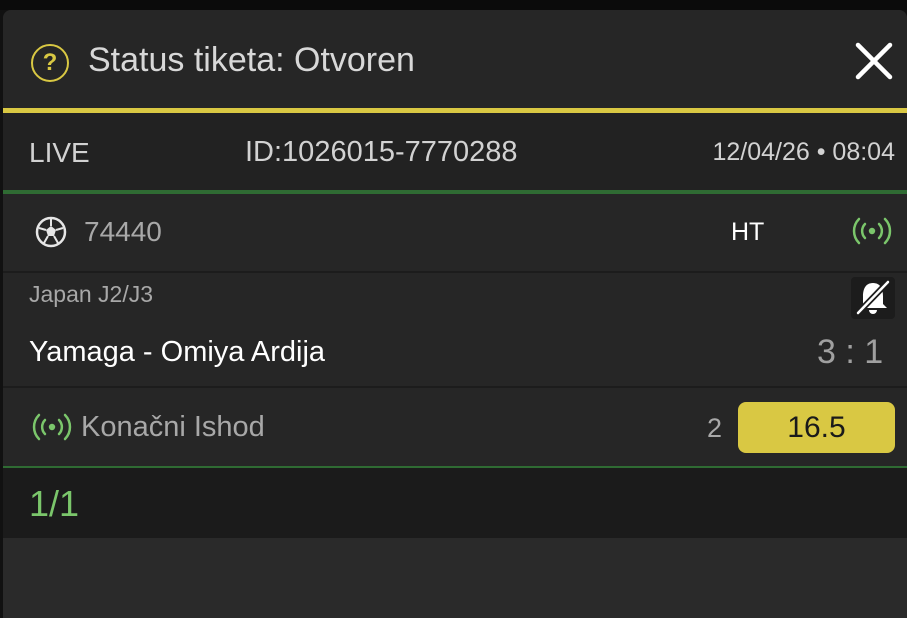  Describe the element at coordinates (816, 427) in the screenshot. I see `odds-button: 16.5` at that location.